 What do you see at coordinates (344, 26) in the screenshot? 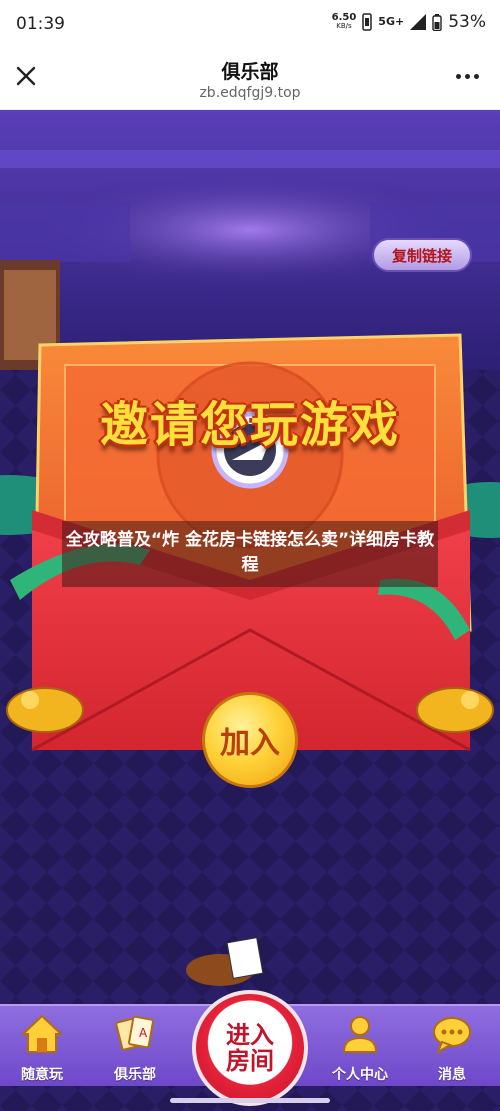
I see `network-speed-unit: KB/s` at bounding box center [344, 26].